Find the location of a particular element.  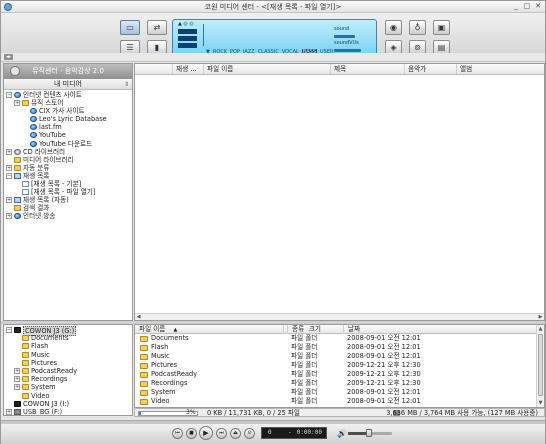

music-center-banner: 뮤직센터 - 음악감상 2.0 is located at coordinates (68, 71).